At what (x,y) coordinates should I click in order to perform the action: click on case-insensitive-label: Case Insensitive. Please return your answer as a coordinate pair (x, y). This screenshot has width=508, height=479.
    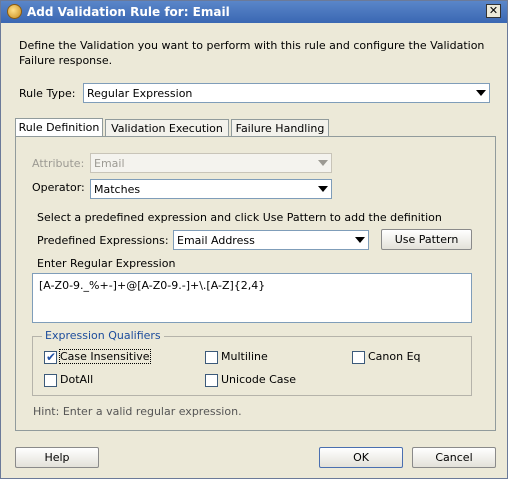
    Looking at the image, I should click on (105, 356).